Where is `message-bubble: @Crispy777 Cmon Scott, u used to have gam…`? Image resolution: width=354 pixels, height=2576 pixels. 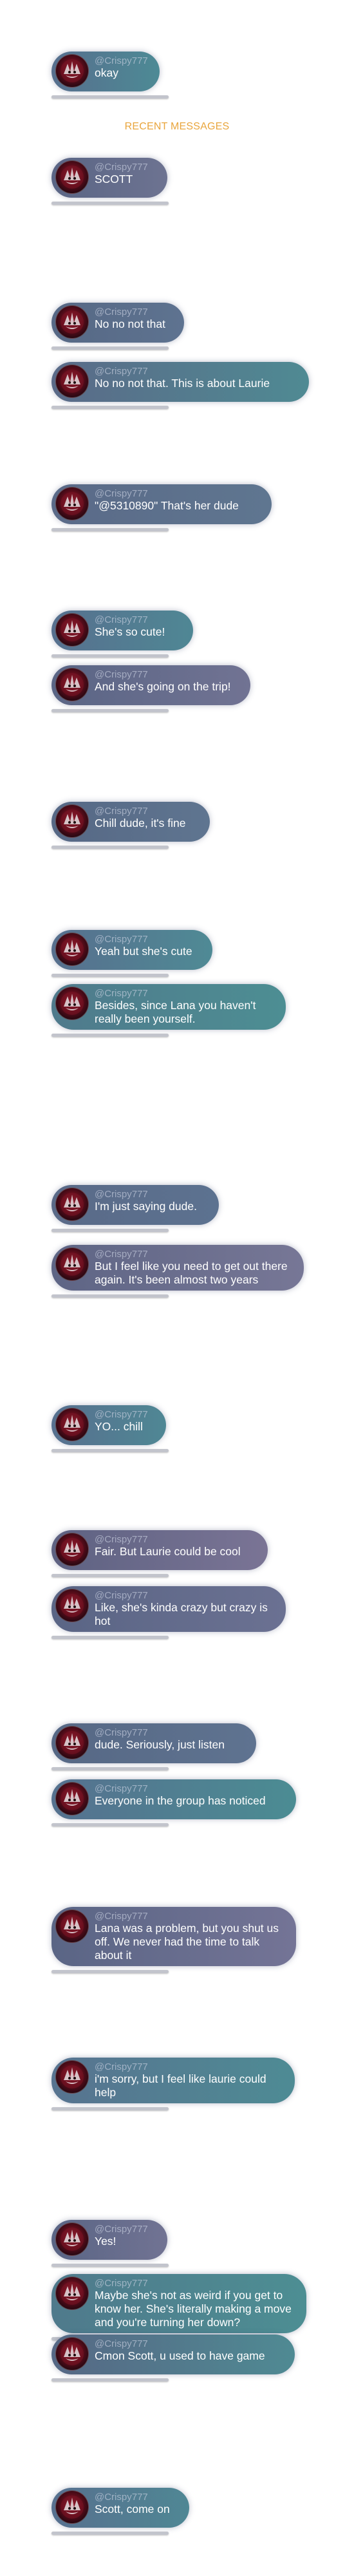
message-bubble: @Crispy777 Cmon Scott, u used to have gam… is located at coordinates (173, 2354).